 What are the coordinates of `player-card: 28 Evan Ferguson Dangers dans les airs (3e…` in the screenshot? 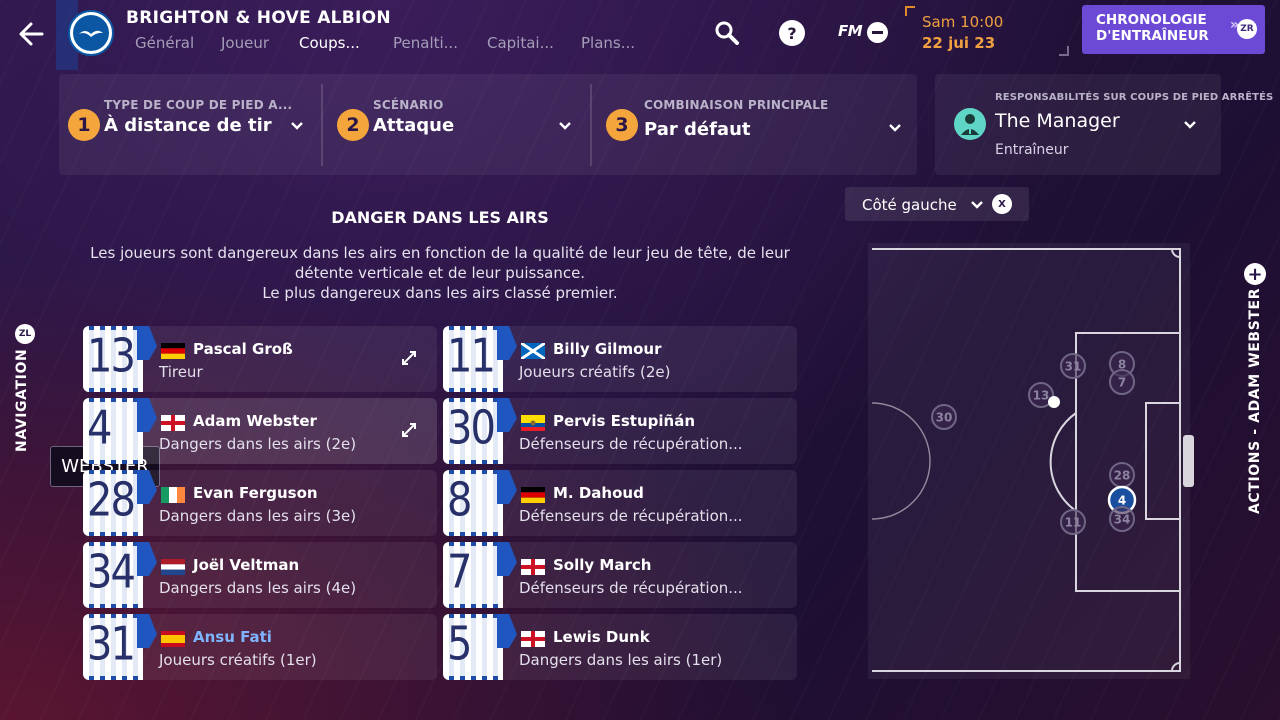 It's located at (260, 503).